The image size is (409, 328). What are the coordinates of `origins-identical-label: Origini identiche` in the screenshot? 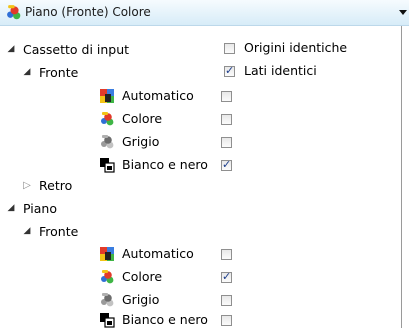 It's located at (296, 47).